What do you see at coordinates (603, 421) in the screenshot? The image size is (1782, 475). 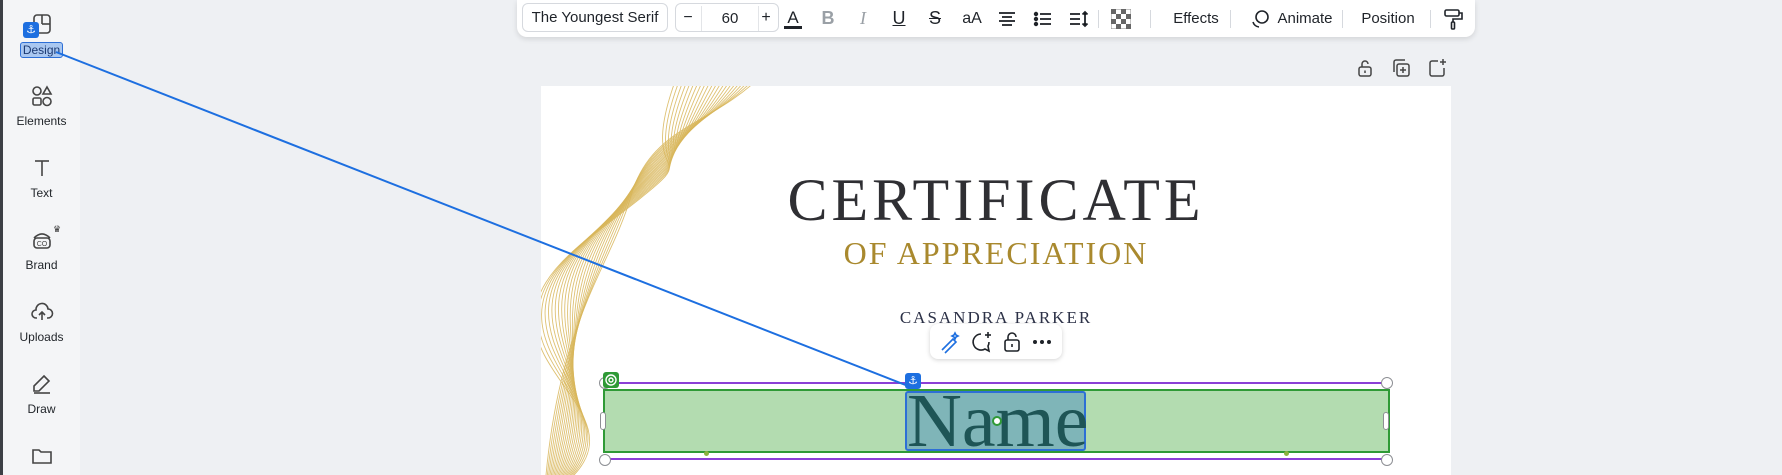 I see `resize-handle-left` at bounding box center [603, 421].